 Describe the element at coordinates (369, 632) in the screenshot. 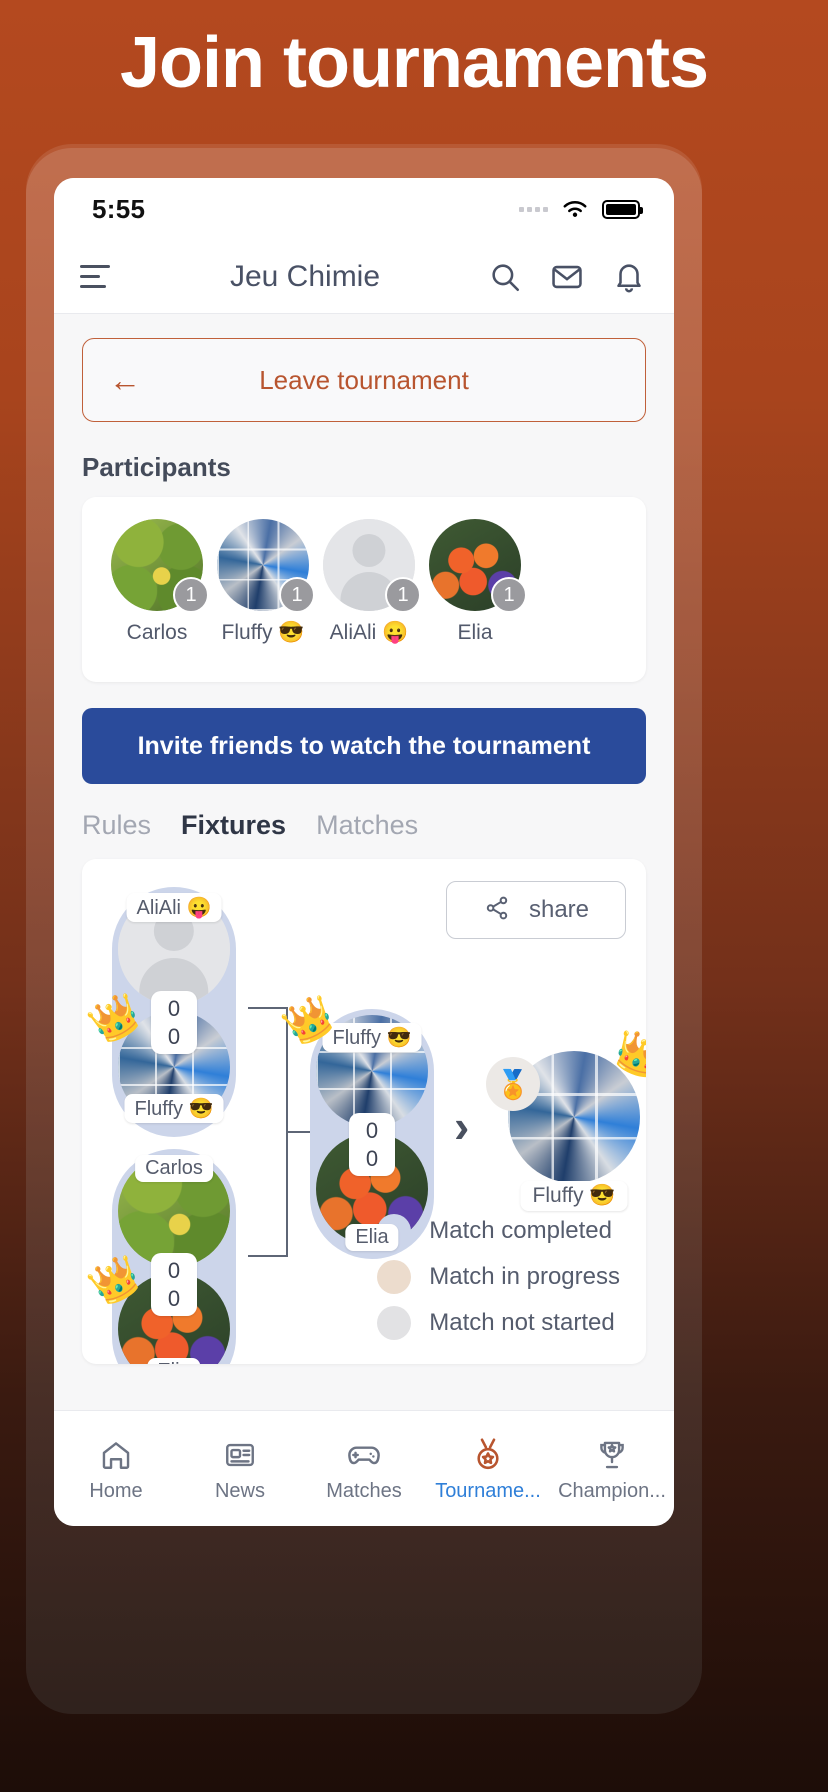

I see `participant-name: AliAli 😛` at that location.